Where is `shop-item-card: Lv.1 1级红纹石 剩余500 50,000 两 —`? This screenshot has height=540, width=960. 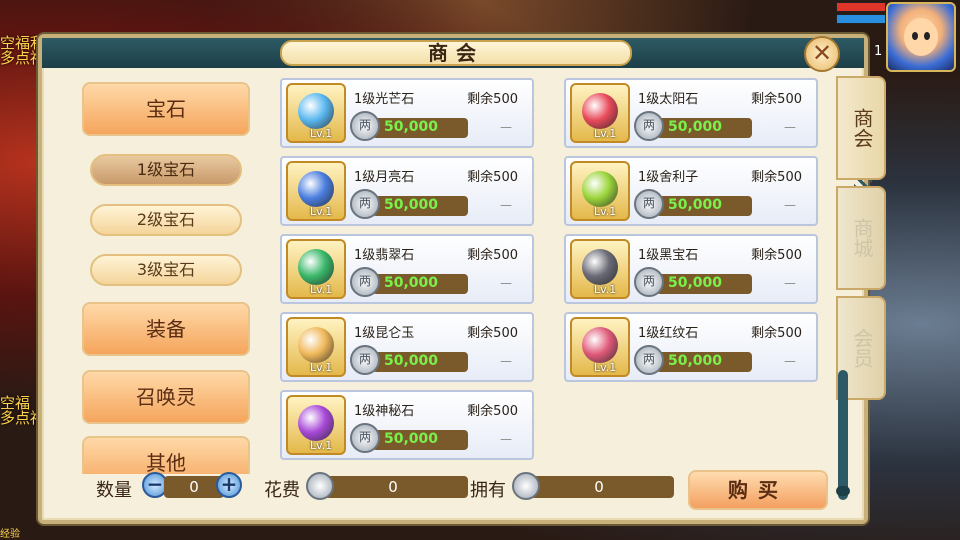
shop-item-card: Lv.1 1级红纹石 剩余500 50,000 两 — is located at coordinates (691, 347).